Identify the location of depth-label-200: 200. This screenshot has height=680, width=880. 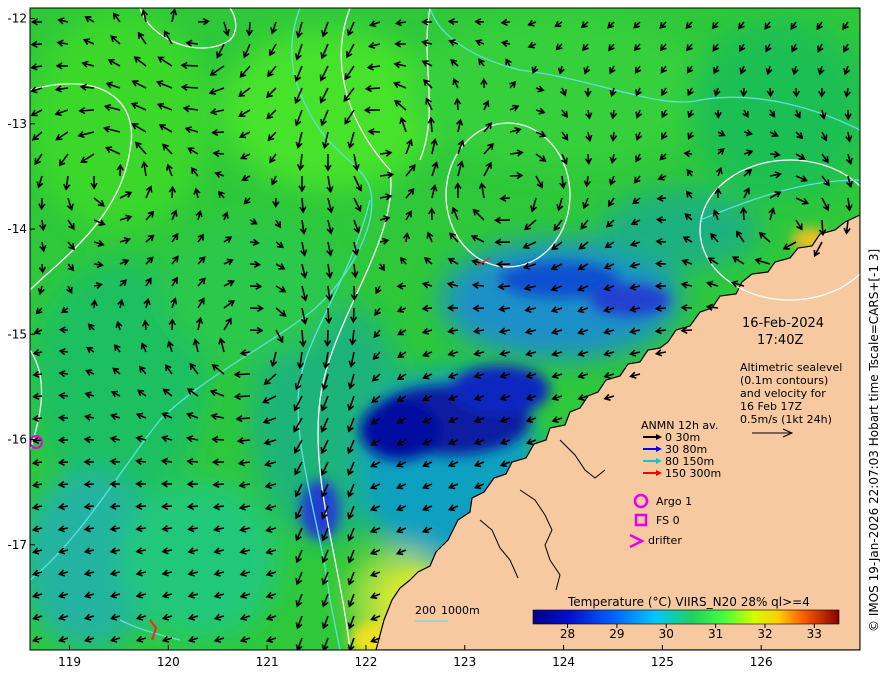
(425, 610).